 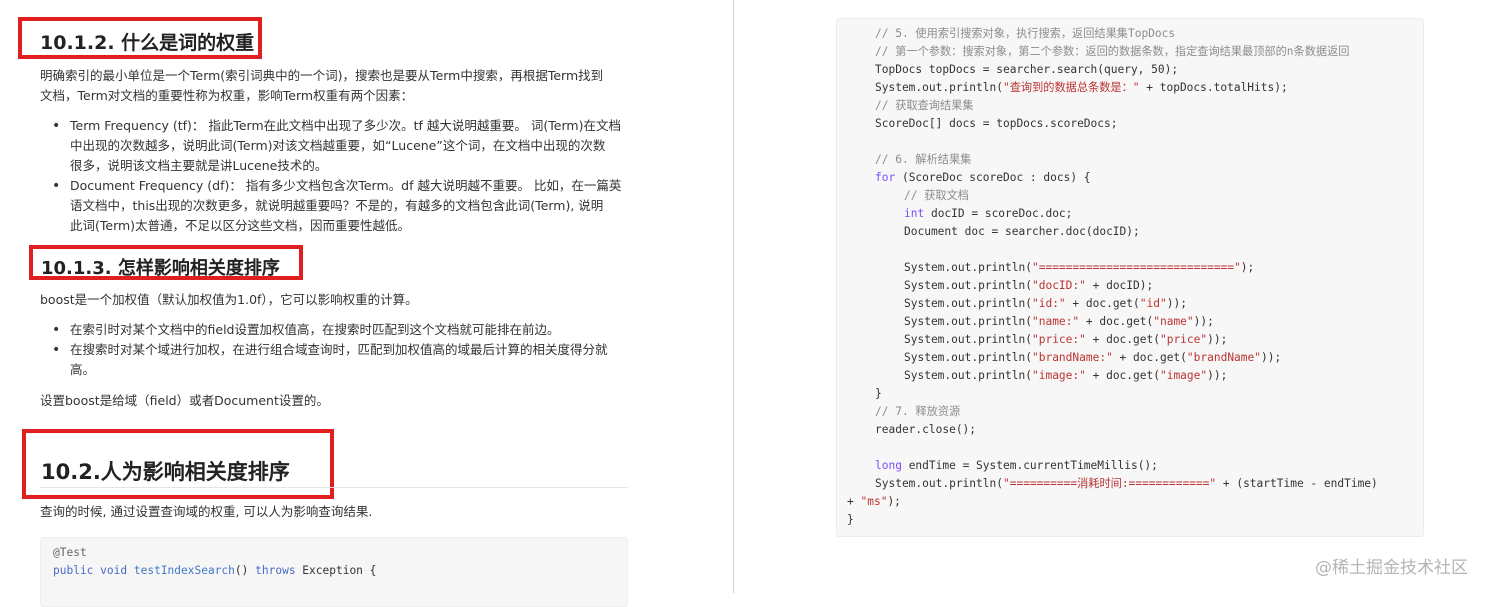 What do you see at coordinates (1183, 339) in the screenshot?
I see `code-string: "price"` at bounding box center [1183, 339].